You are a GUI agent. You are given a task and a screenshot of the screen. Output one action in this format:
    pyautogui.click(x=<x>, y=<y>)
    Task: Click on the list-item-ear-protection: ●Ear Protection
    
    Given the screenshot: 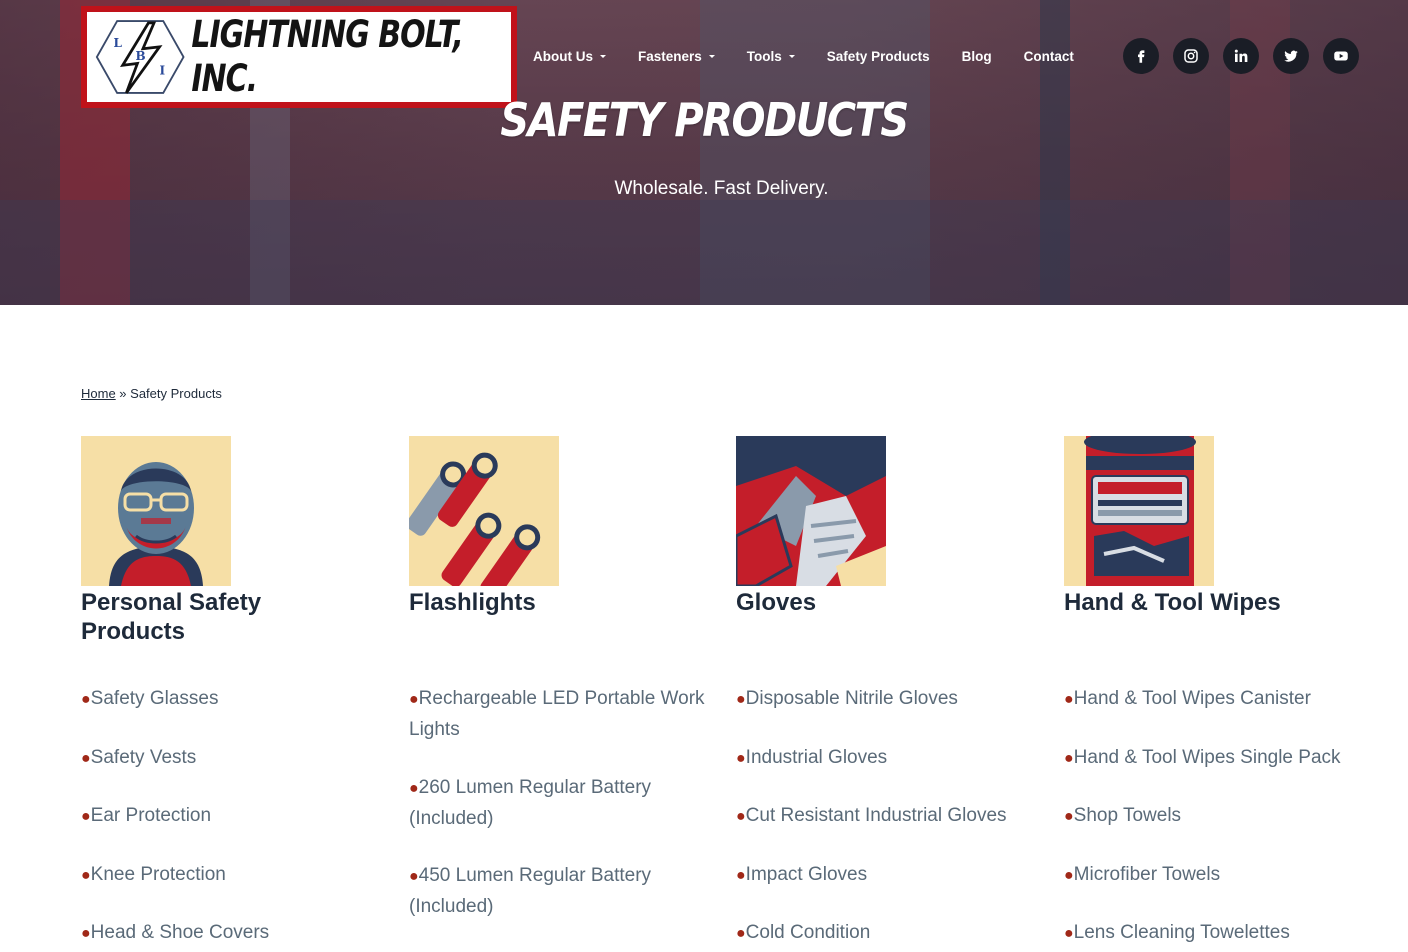 What is the action you would take?
    pyautogui.click(x=231, y=816)
    